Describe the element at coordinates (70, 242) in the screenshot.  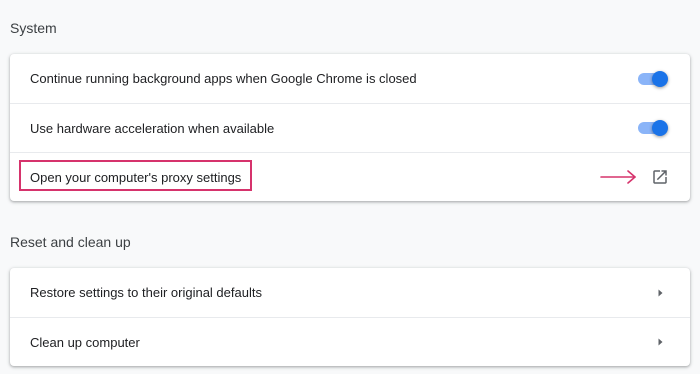
I see `reset-section-title: Reset and clean up` at that location.